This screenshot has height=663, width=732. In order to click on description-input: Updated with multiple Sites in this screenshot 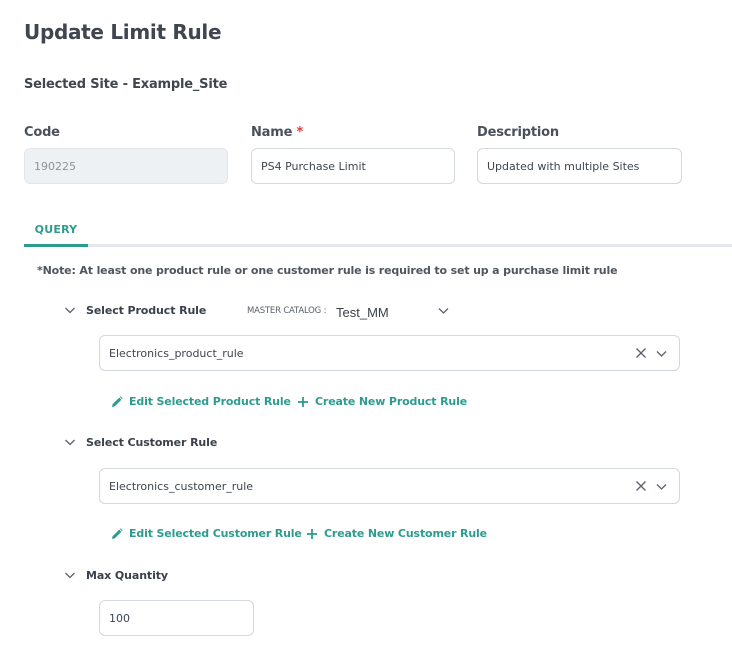, I will do `click(579, 166)`.